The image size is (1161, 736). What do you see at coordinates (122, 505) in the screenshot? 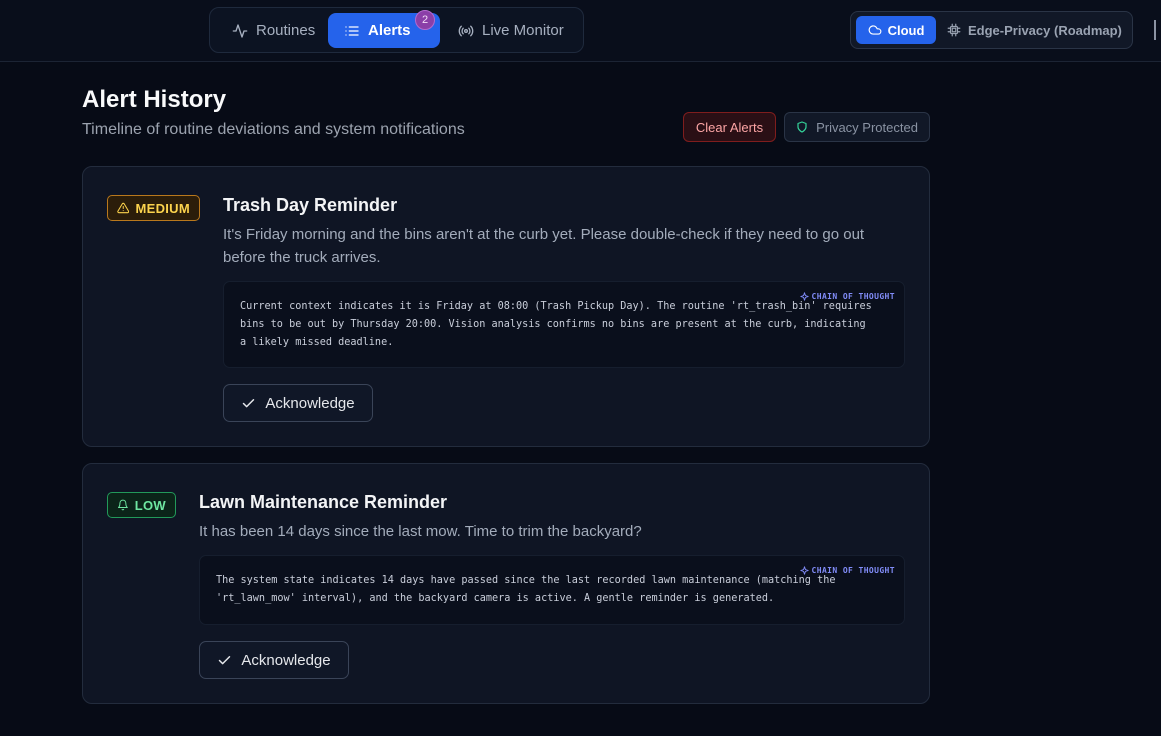
I see `bell-icon` at bounding box center [122, 505].